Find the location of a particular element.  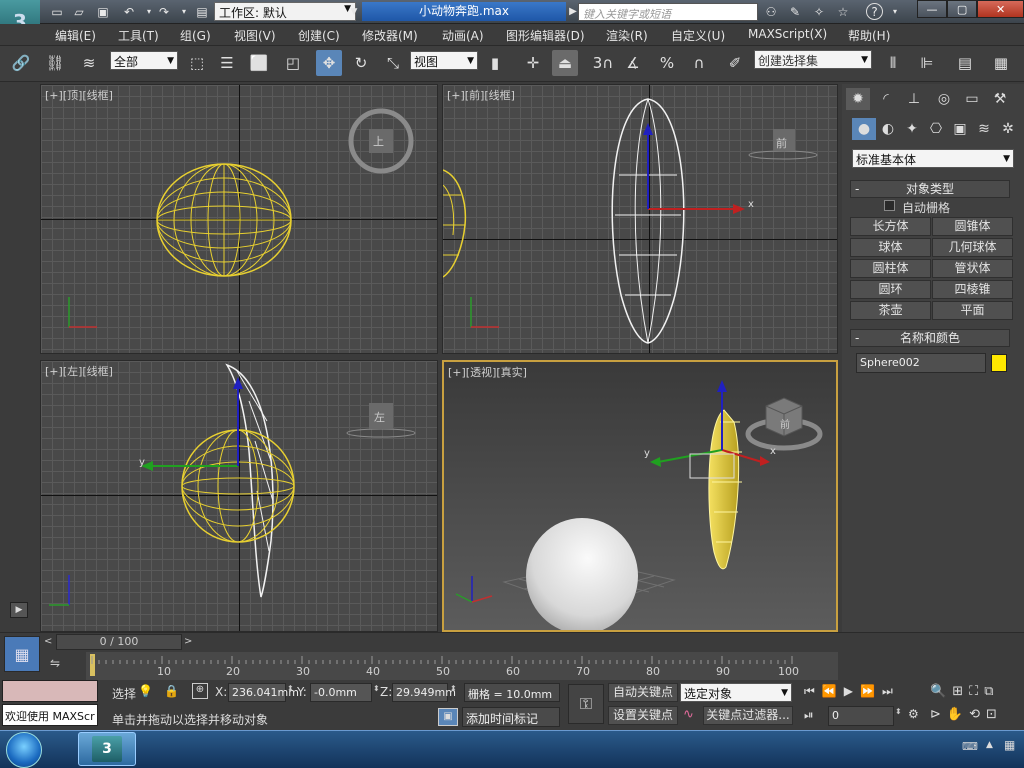

set-key-button: 设置关键点 is located at coordinates (643, 715).